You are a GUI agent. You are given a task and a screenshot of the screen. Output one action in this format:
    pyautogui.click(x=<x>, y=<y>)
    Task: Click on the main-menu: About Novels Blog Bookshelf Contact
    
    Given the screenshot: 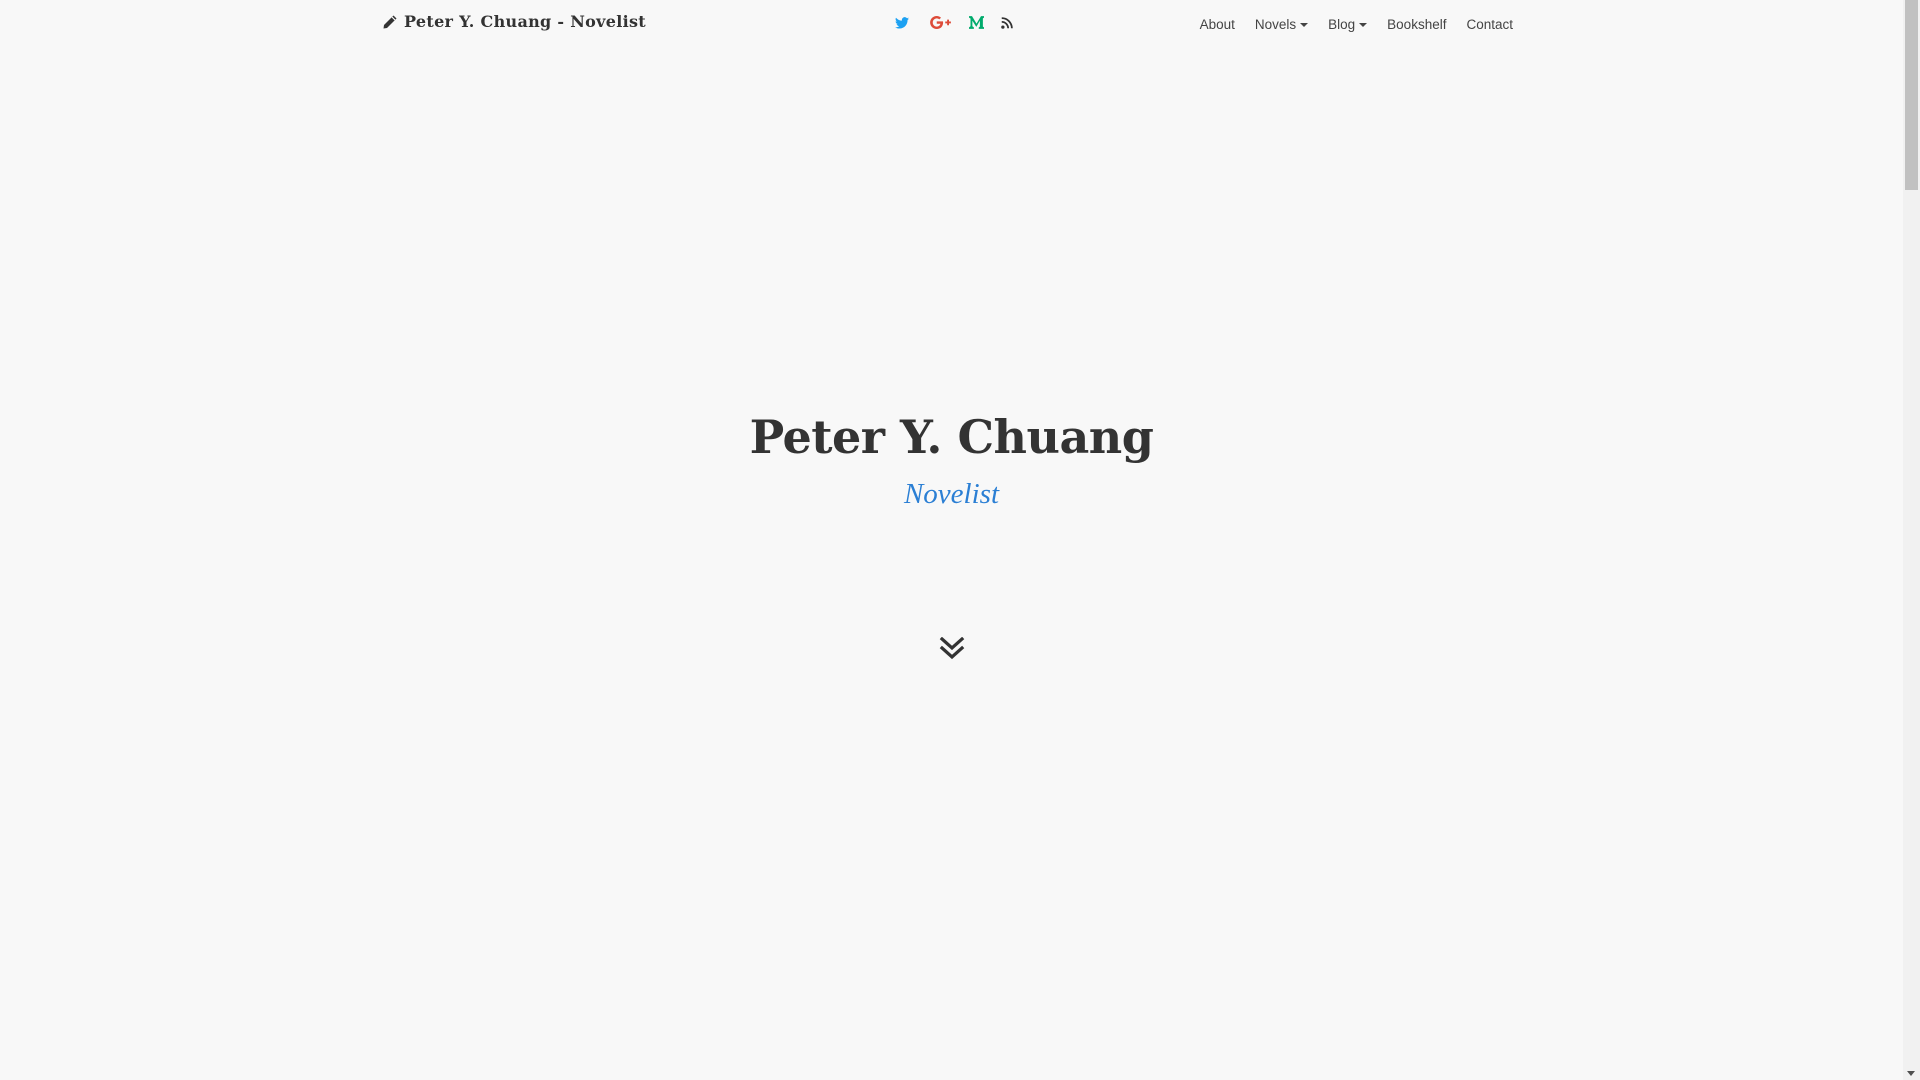 What is the action you would take?
    pyautogui.click(x=1346, y=24)
    